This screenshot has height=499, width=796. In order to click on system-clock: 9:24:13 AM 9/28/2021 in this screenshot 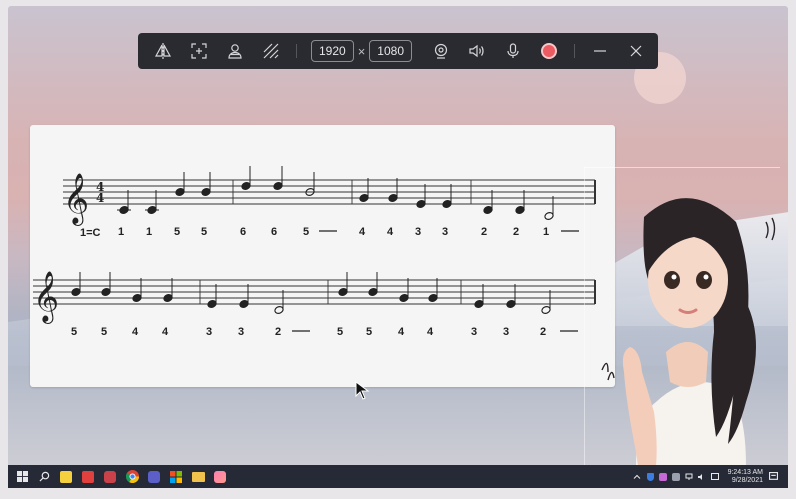, I will do `click(745, 477)`.